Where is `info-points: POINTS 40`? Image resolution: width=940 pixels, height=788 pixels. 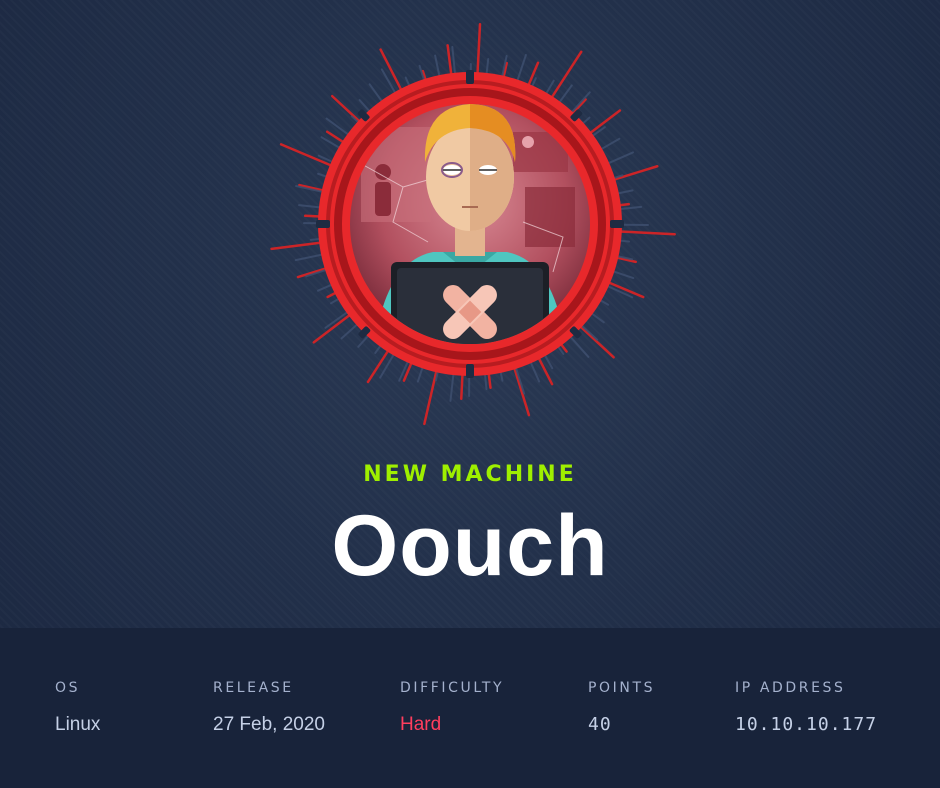 info-points: POINTS 40 is located at coordinates (621, 707).